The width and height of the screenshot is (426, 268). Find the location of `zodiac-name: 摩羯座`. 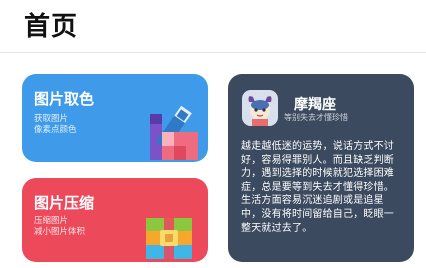

zodiac-name: 摩羯座 is located at coordinates (315, 105).